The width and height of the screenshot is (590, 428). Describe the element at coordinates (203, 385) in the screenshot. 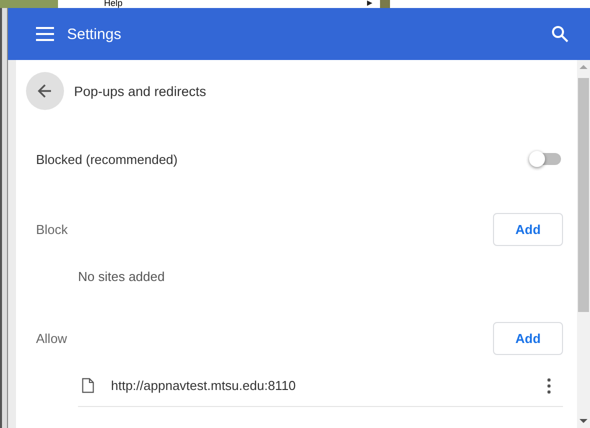

I see `site-url: http://appnavtest.mtsu.edu:8110` at that location.